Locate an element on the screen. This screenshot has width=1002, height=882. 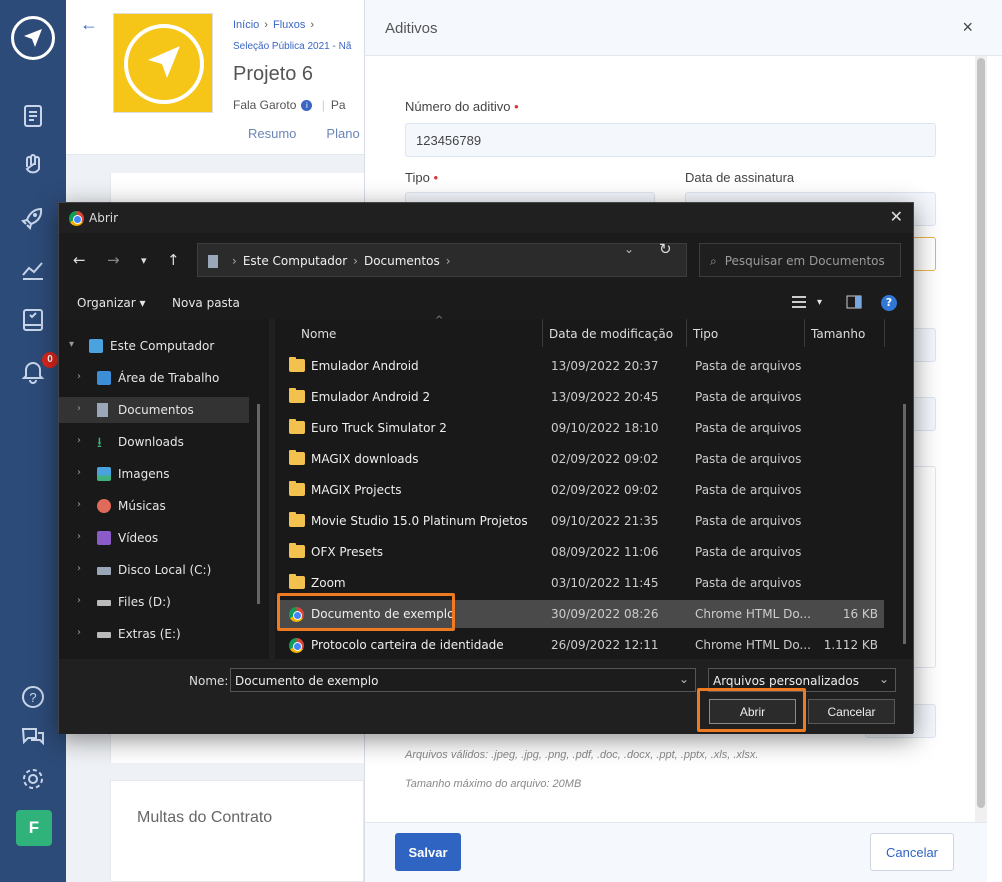
desktop-icon is located at coordinates (104, 378).